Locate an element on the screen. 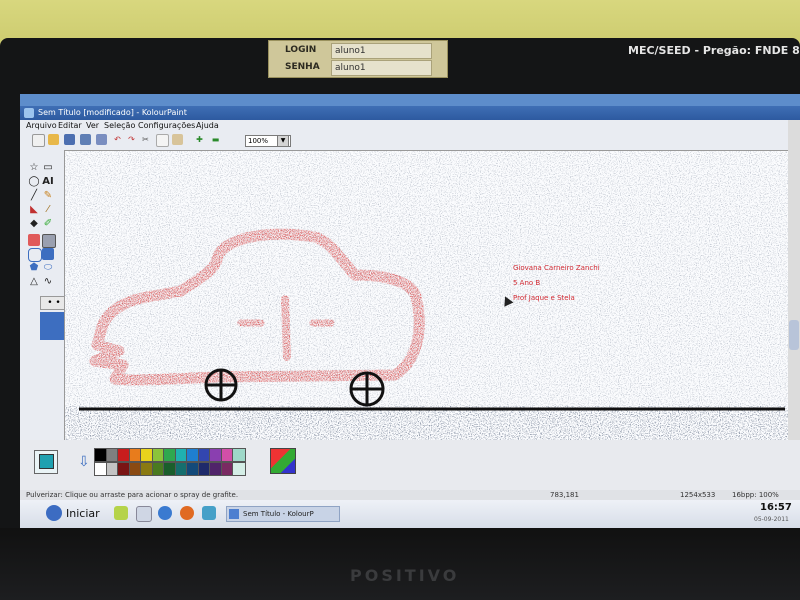 Image resolution: width=800 pixels, height=600 pixels. status-depth: 16bpp: 100% is located at coordinates (755, 495).